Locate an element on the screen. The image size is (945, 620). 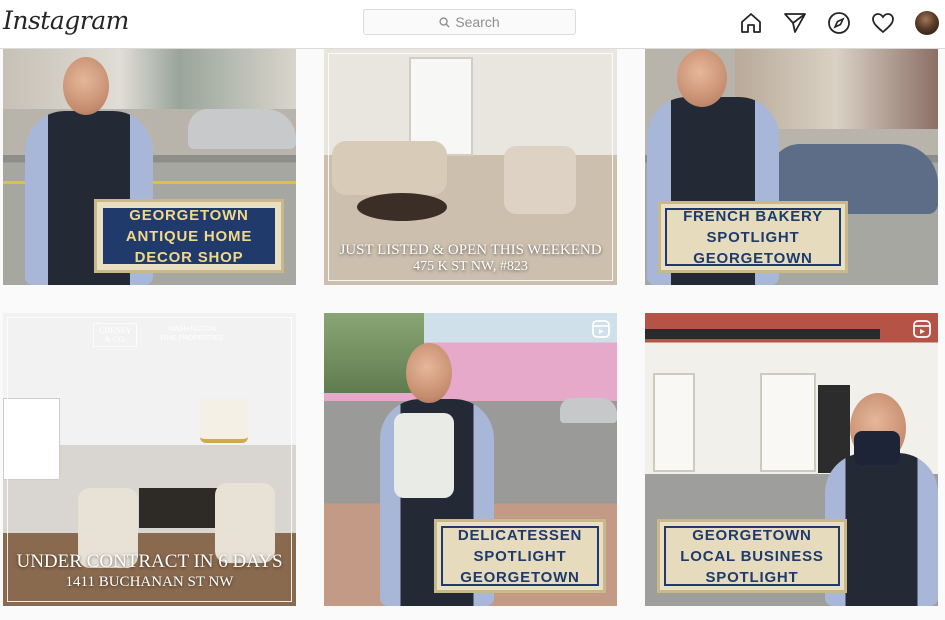
post-tile: GEORGETOWN ANTIQUE HOME DECOR SHOP is located at coordinates (149, 167).